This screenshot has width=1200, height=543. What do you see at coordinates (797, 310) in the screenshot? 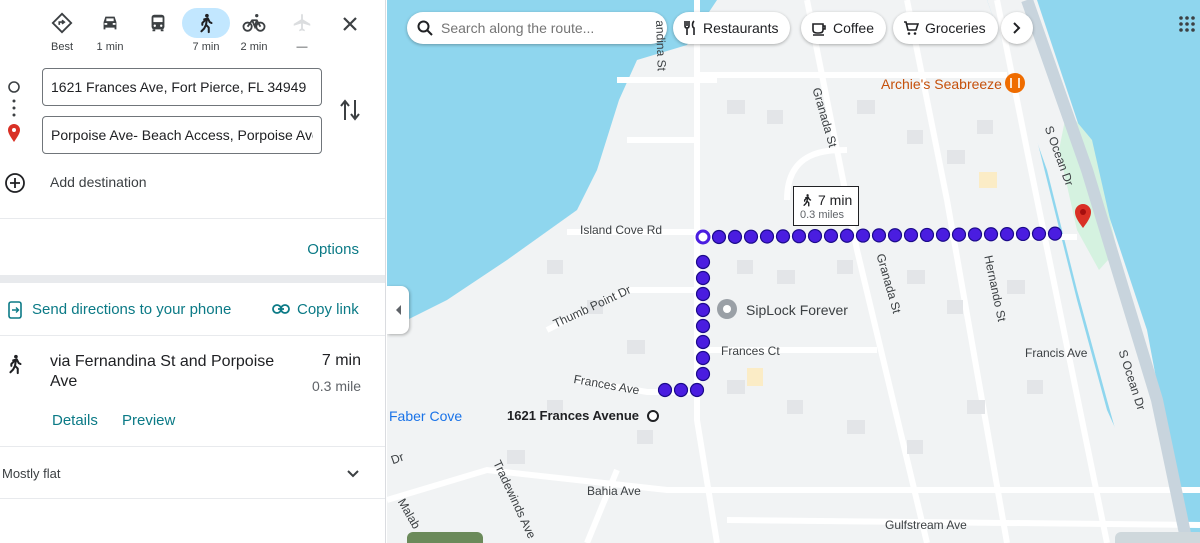
I see `poi-label: SipLock Forever` at bounding box center [797, 310].